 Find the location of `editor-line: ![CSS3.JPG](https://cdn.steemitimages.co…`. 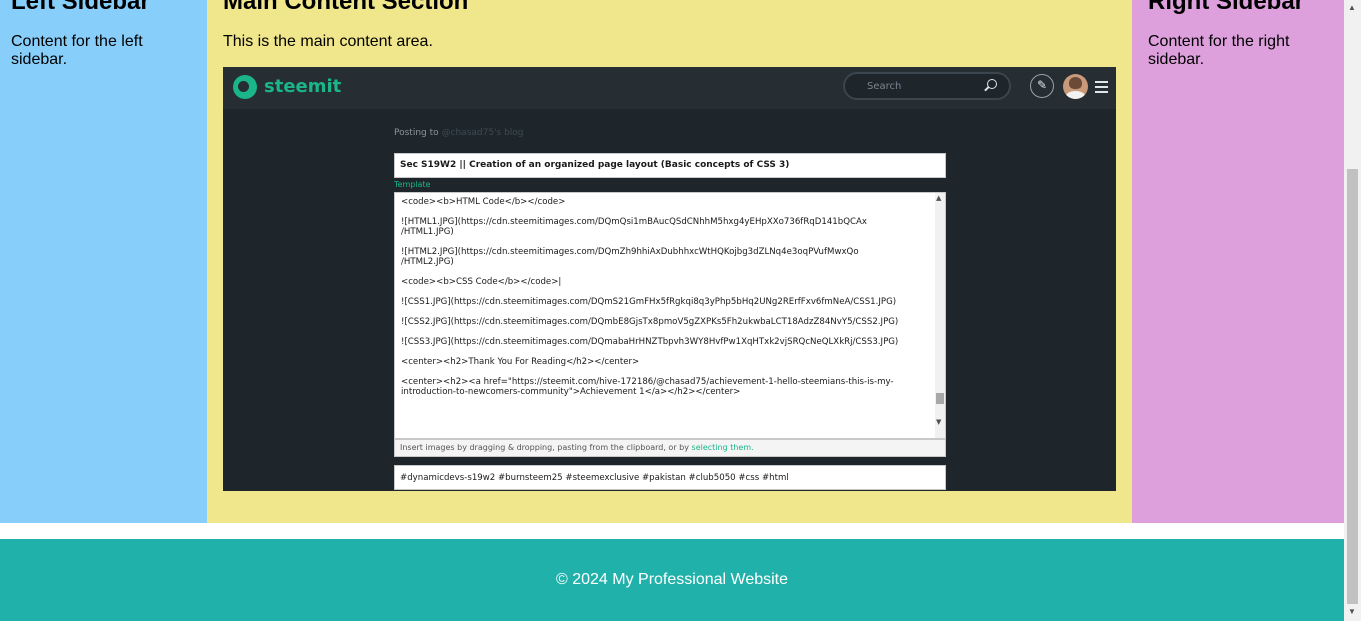

editor-line: ![CSS3.JPG](https://cdn.steemitimages.co… is located at coordinates (650, 342).